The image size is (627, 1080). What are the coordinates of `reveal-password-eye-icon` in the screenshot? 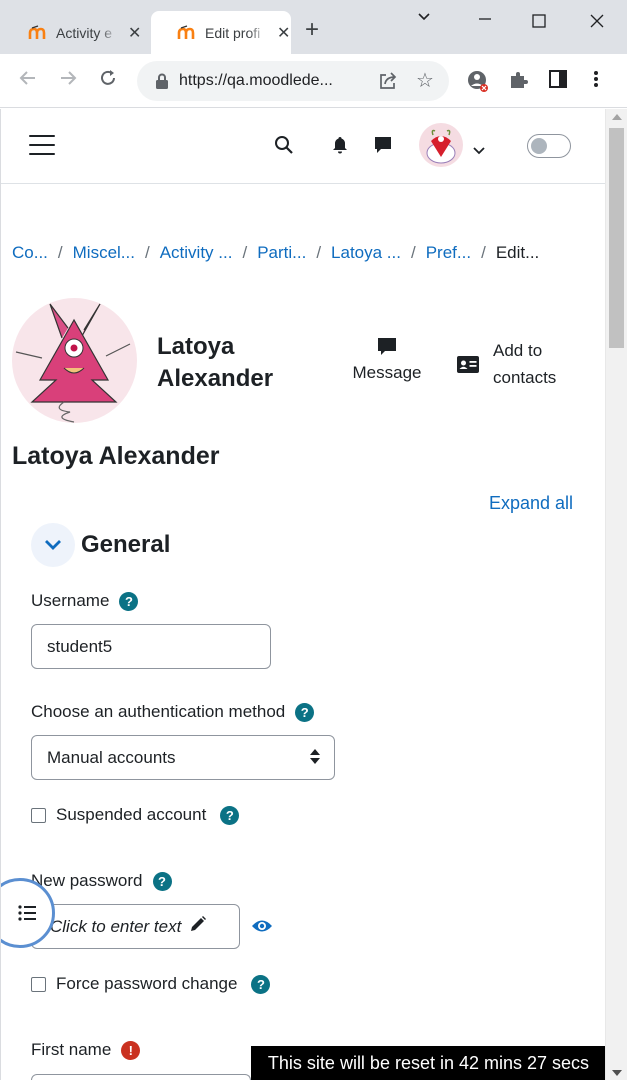 It's located at (262, 928).